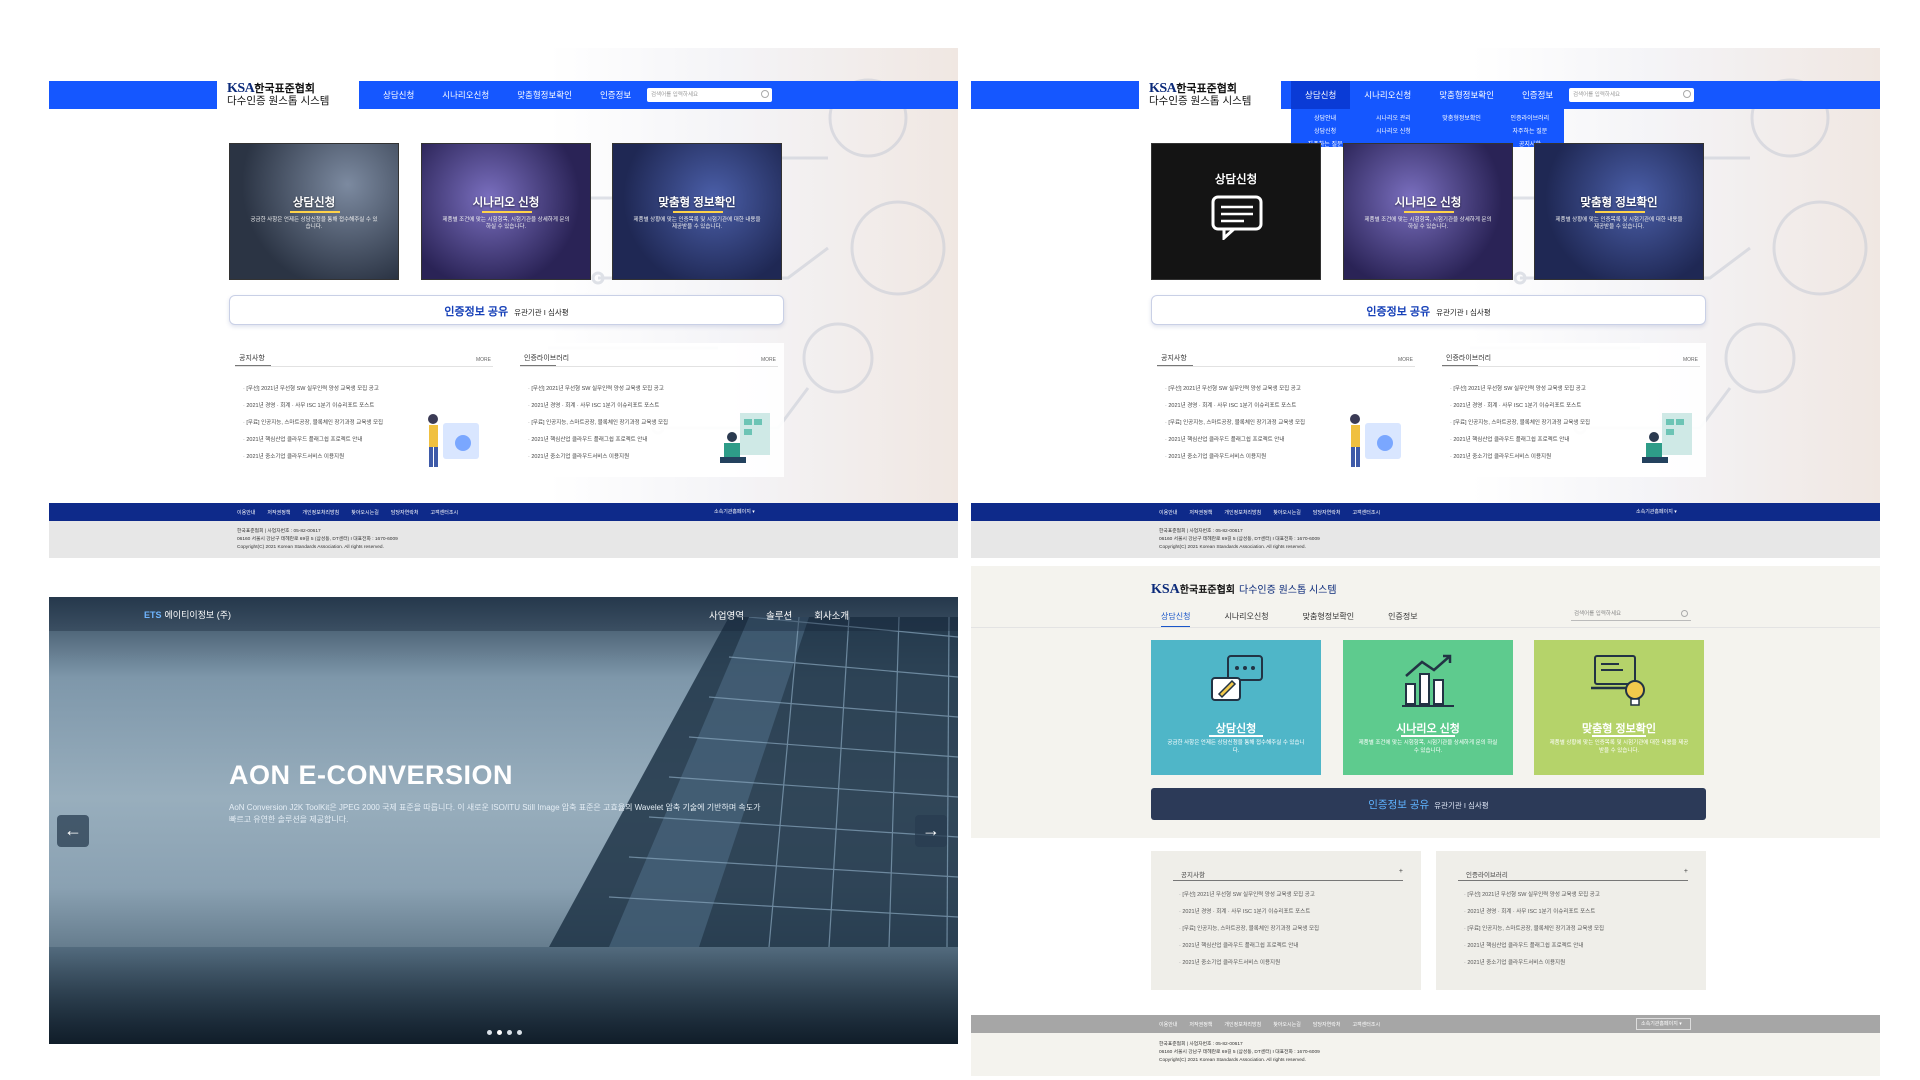  What do you see at coordinates (1325, 132) in the screenshot?
I see `dropdown-item: 상담신청` at bounding box center [1325, 132].